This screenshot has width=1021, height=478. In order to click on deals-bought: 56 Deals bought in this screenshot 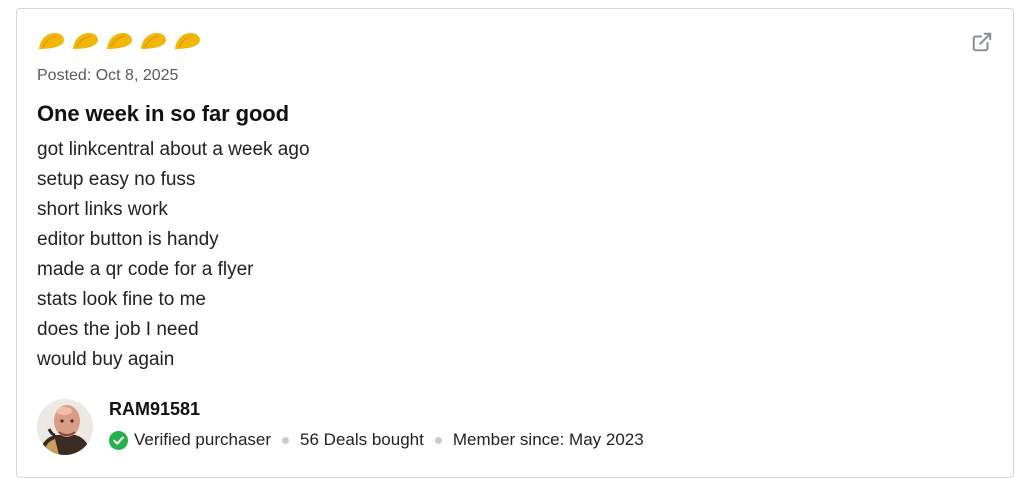, I will do `click(362, 439)`.